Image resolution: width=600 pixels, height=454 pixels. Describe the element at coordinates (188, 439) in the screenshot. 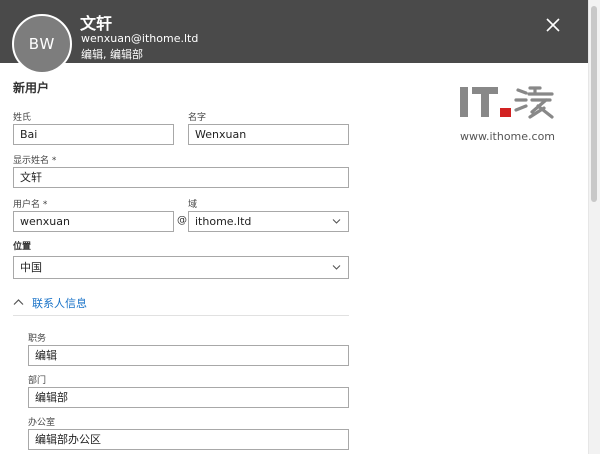

I see `office-input: 编辑部办公区` at that location.